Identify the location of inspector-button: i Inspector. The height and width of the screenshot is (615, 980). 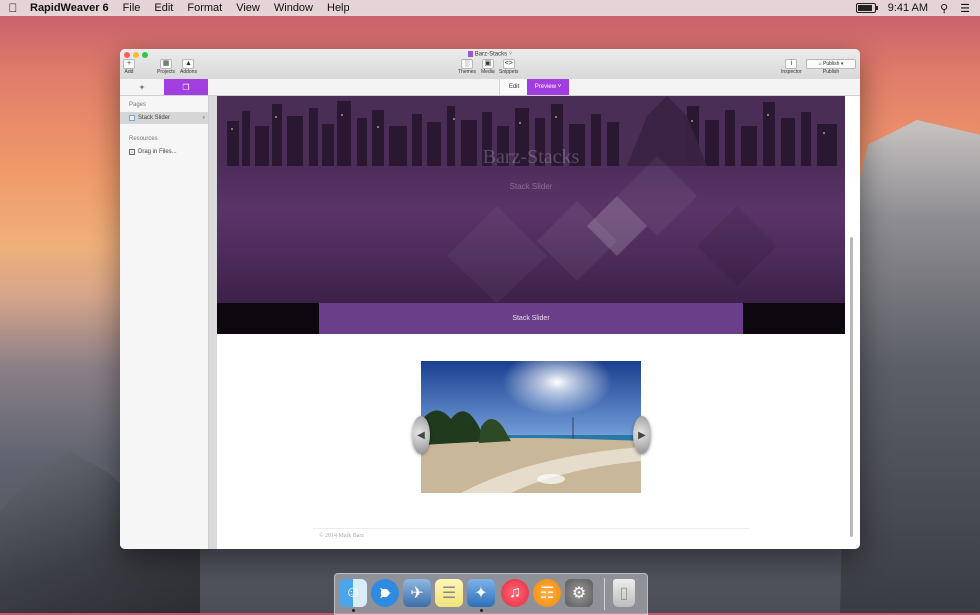
(791, 67).